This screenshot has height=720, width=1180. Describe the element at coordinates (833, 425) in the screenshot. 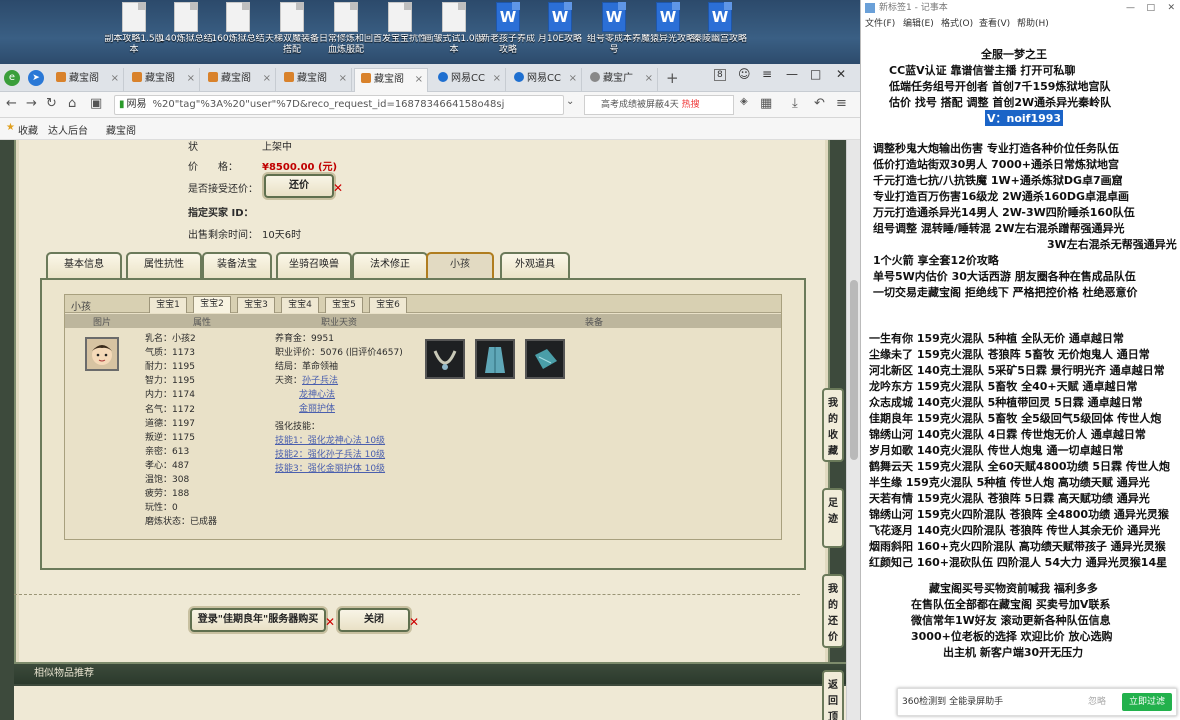

I see `my-favorites-button: 我的收藏` at that location.